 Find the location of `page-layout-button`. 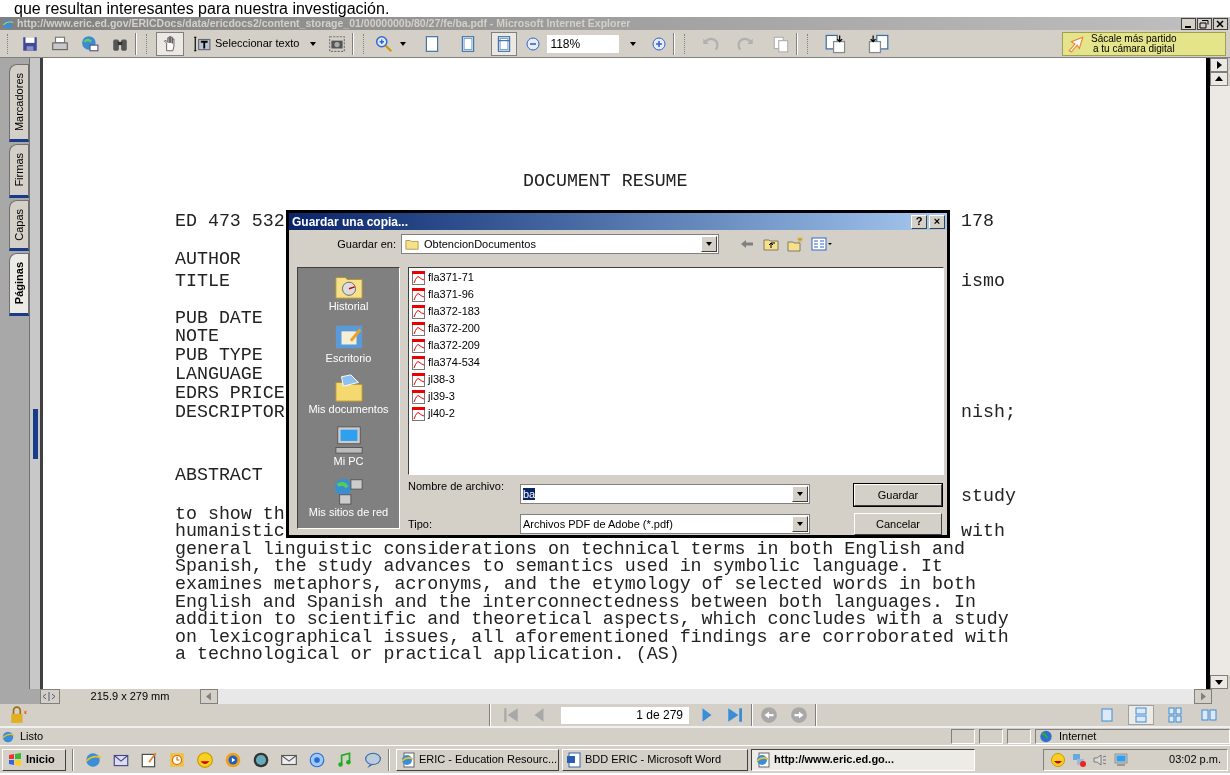

page-layout-button is located at coordinates (1141, 715).